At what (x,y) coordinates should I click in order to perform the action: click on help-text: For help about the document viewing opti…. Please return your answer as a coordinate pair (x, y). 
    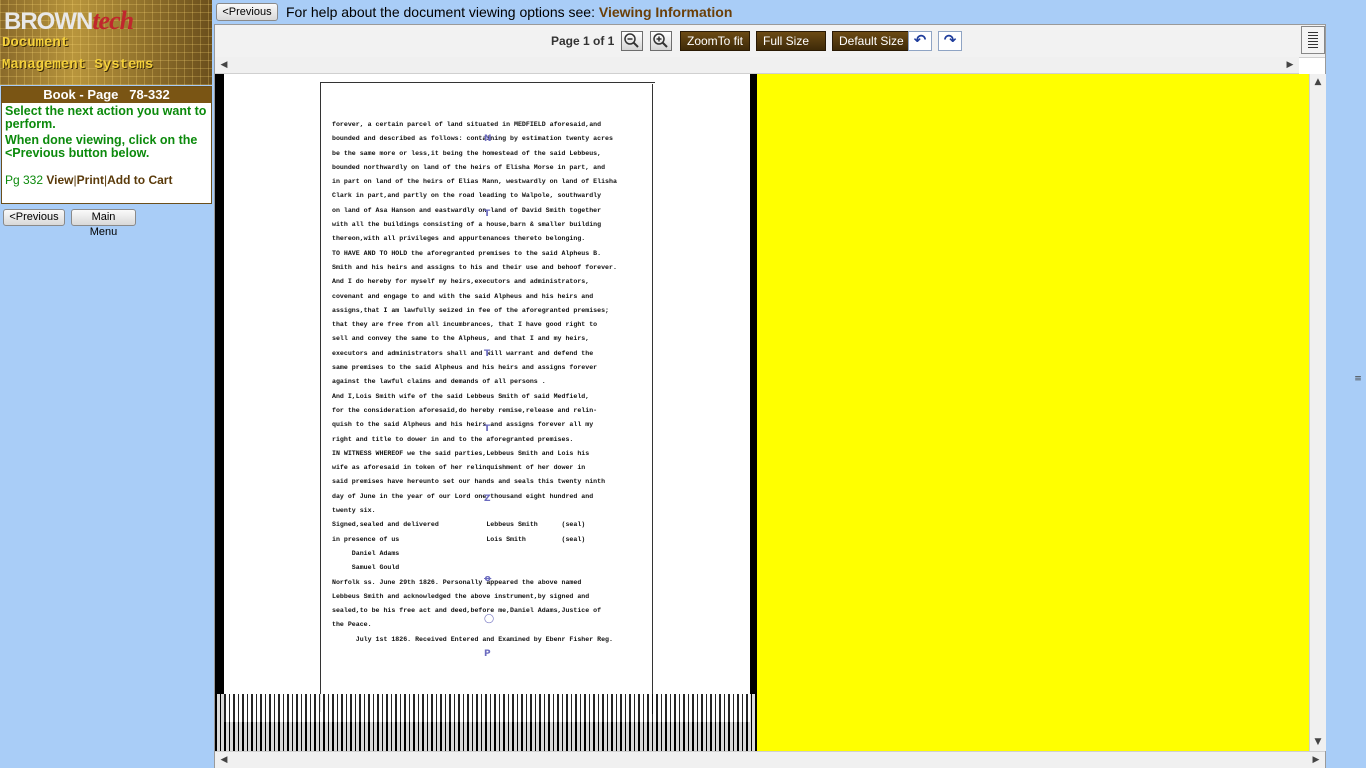
    Looking at the image, I should click on (440, 12).